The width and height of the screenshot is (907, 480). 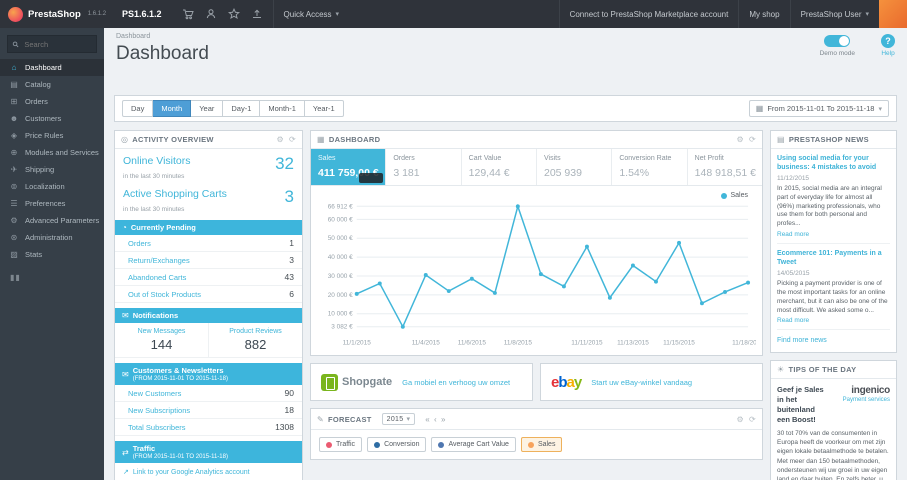 What do you see at coordinates (52, 135) in the screenshot?
I see `sidebar-item-price-rules: ◈ Price Rules` at bounding box center [52, 135].